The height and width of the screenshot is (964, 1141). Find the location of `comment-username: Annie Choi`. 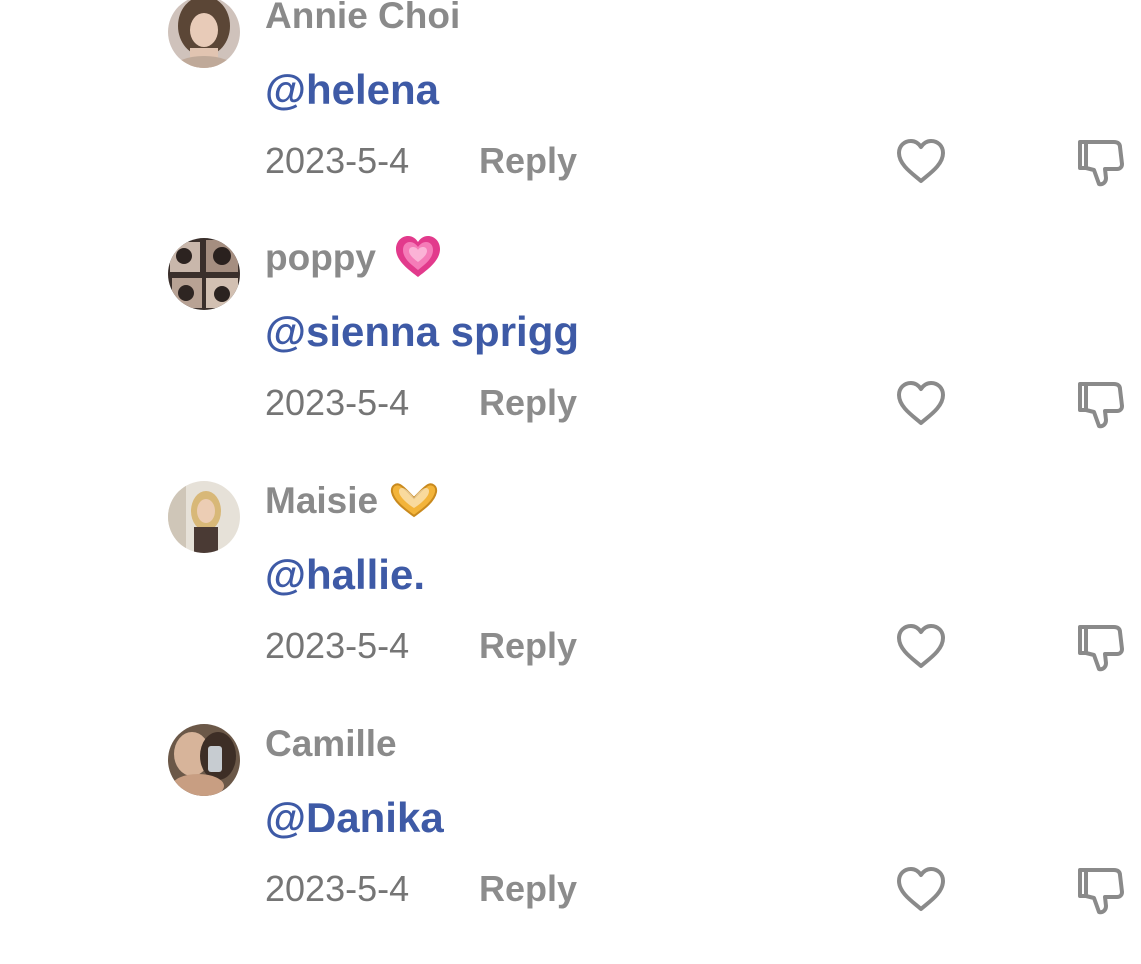

comment-username: Annie Choi is located at coordinates (362, 19).